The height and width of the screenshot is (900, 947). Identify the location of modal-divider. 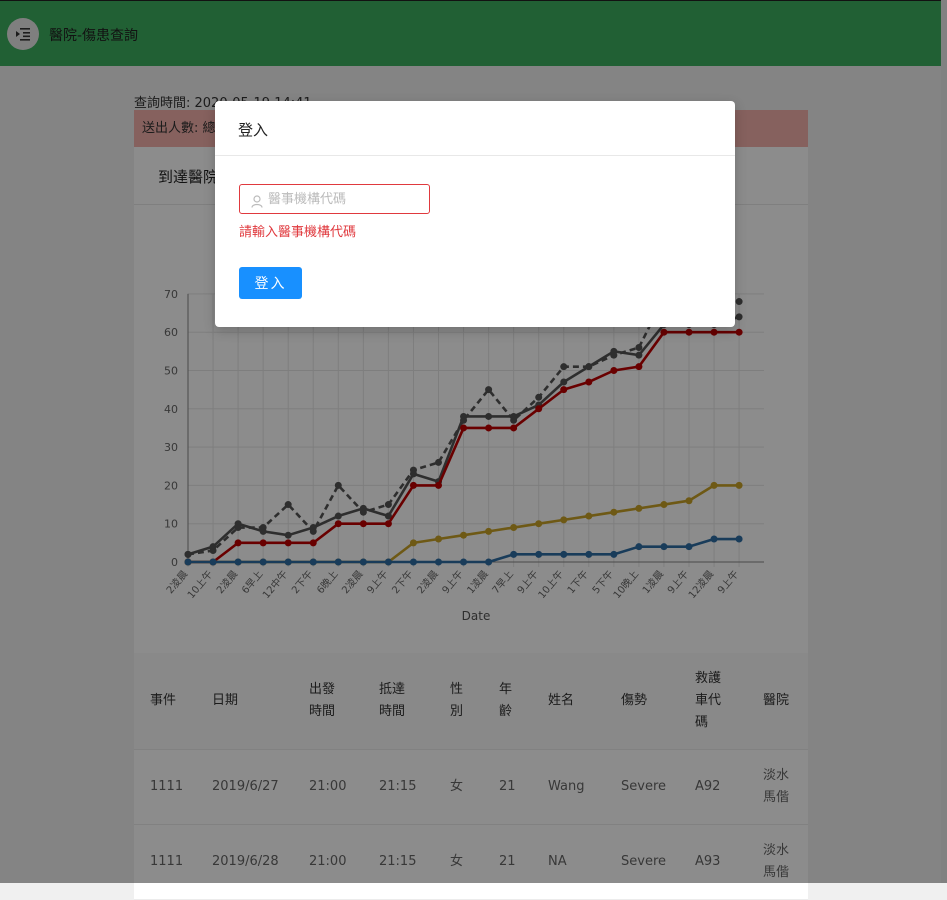
(475, 155).